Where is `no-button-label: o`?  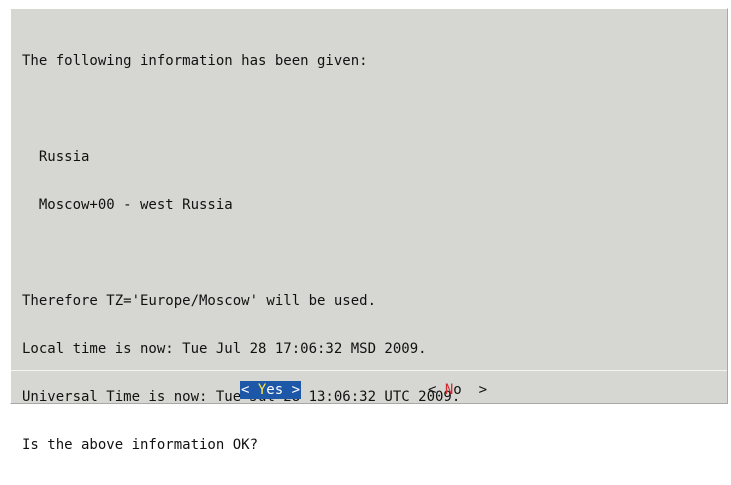
no-button-label: o is located at coordinates (457, 390).